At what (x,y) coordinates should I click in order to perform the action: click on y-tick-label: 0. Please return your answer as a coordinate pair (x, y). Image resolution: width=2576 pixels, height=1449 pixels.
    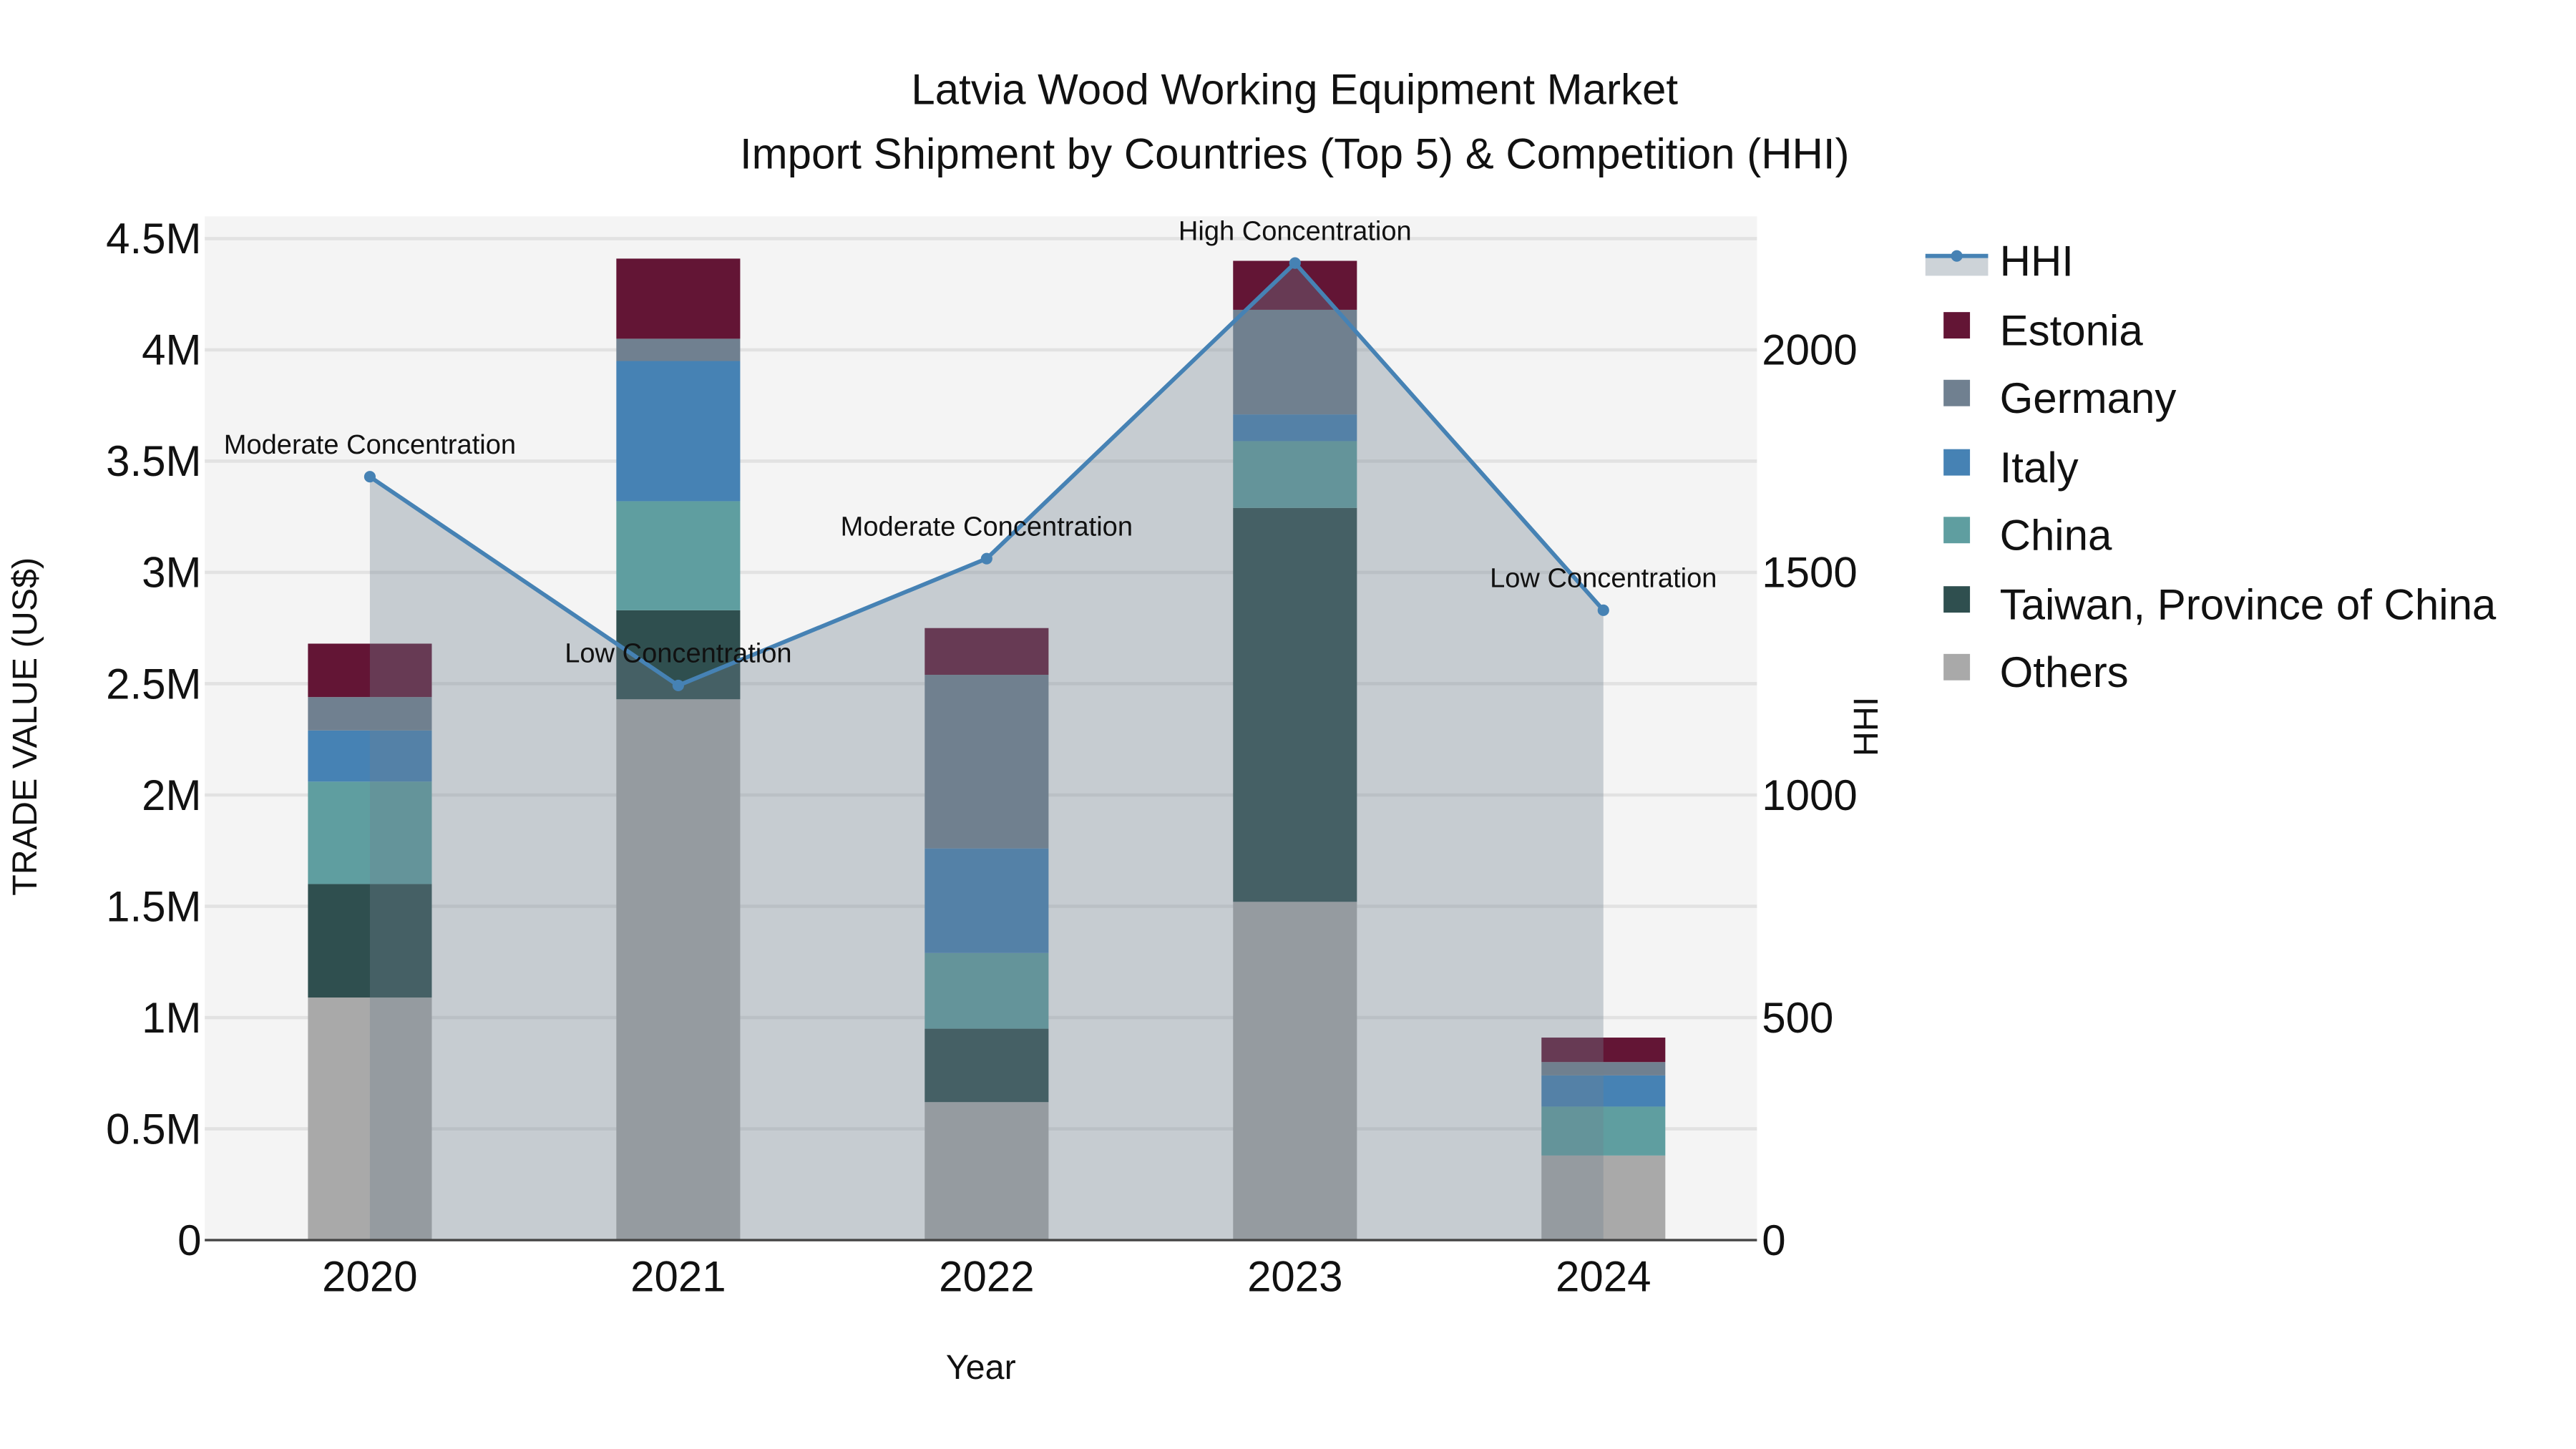
    Looking at the image, I should click on (189, 1240).